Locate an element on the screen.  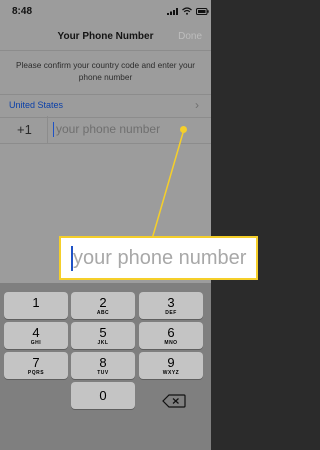
callout-line is located at coordinates (168, 185).